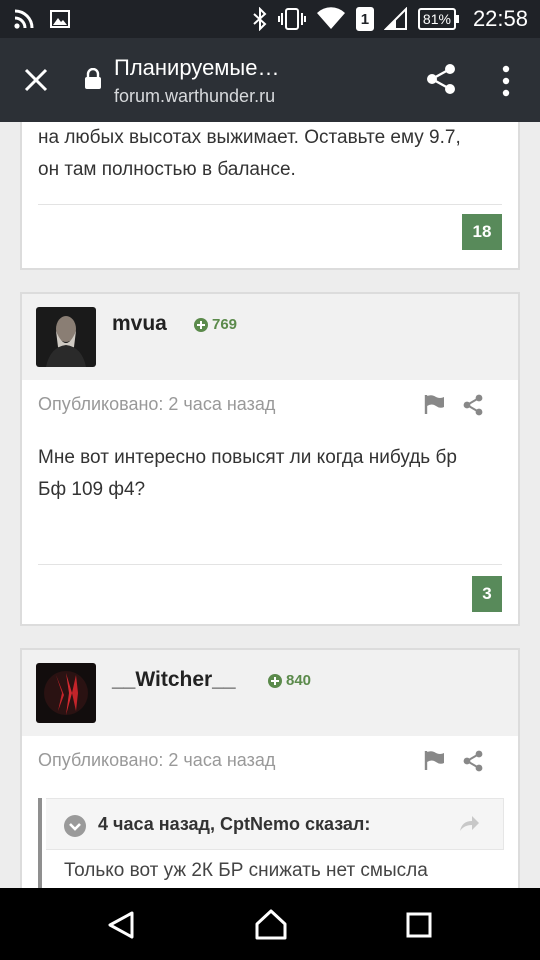 Image resolution: width=540 pixels, height=960 pixels. Describe the element at coordinates (36, 80) in the screenshot. I see `close-icon` at that location.